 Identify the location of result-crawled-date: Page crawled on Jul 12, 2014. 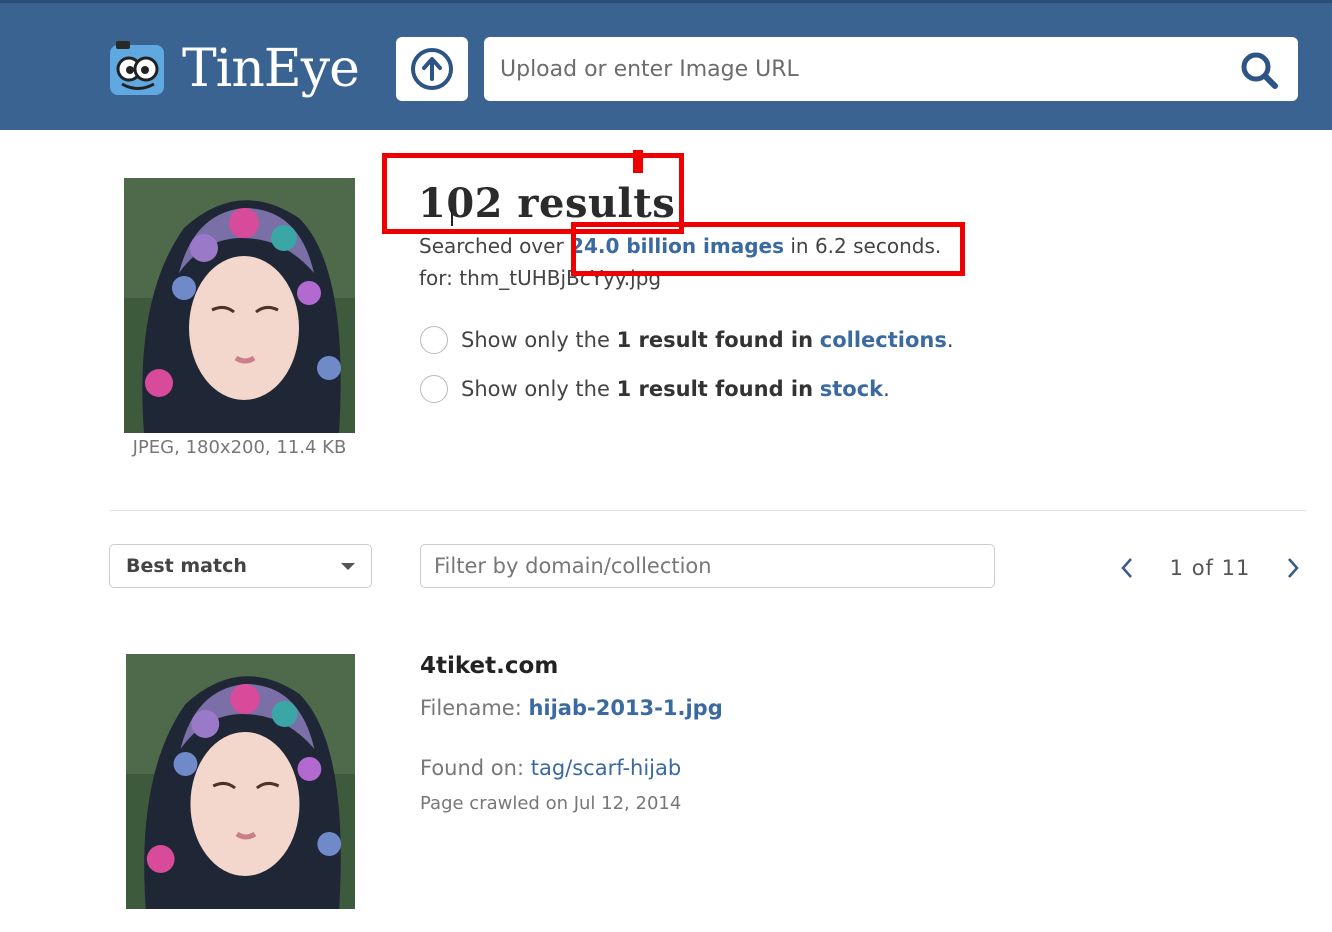
(551, 803).